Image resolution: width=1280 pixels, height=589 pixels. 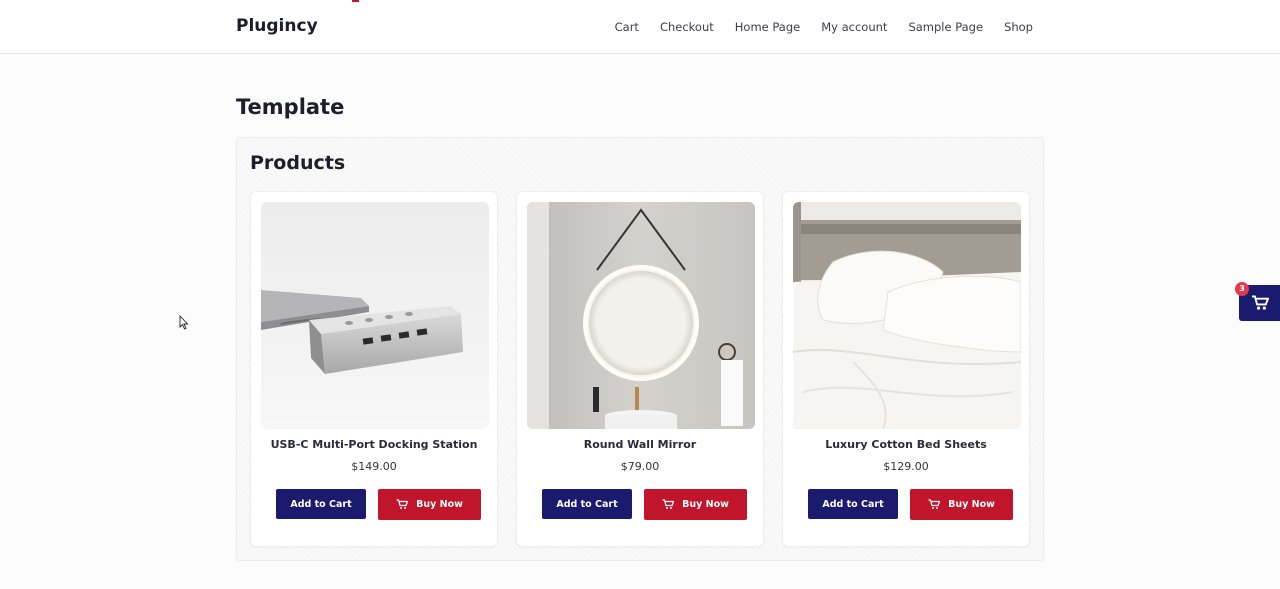 I want to click on site-brand: Plugincy, so click(x=277, y=26).